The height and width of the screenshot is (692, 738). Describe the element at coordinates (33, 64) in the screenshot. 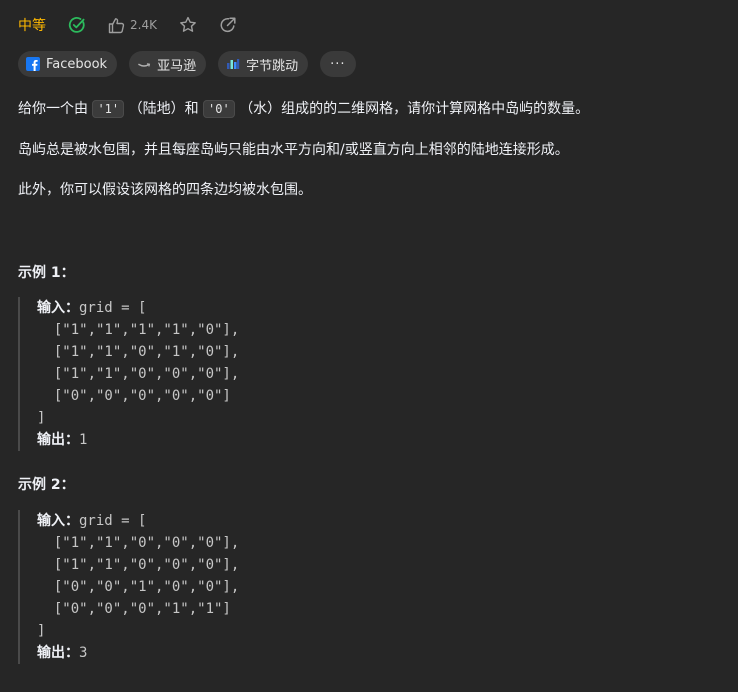

I see `facebook-icon` at that location.